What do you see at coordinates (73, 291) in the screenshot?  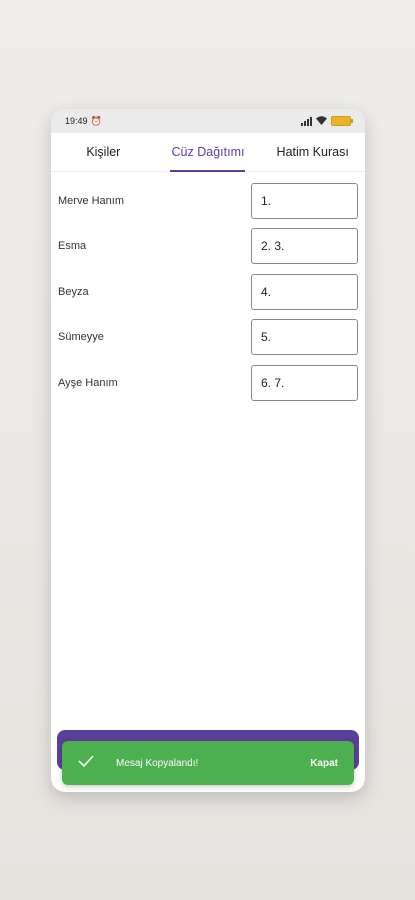 I see `person-name: Beyza` at bounding box center [73, 291].